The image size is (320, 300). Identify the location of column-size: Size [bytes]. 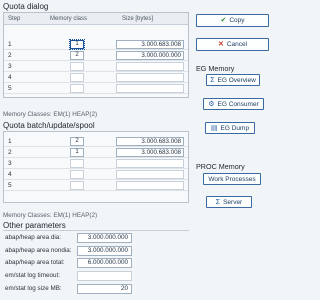
(138, 18).